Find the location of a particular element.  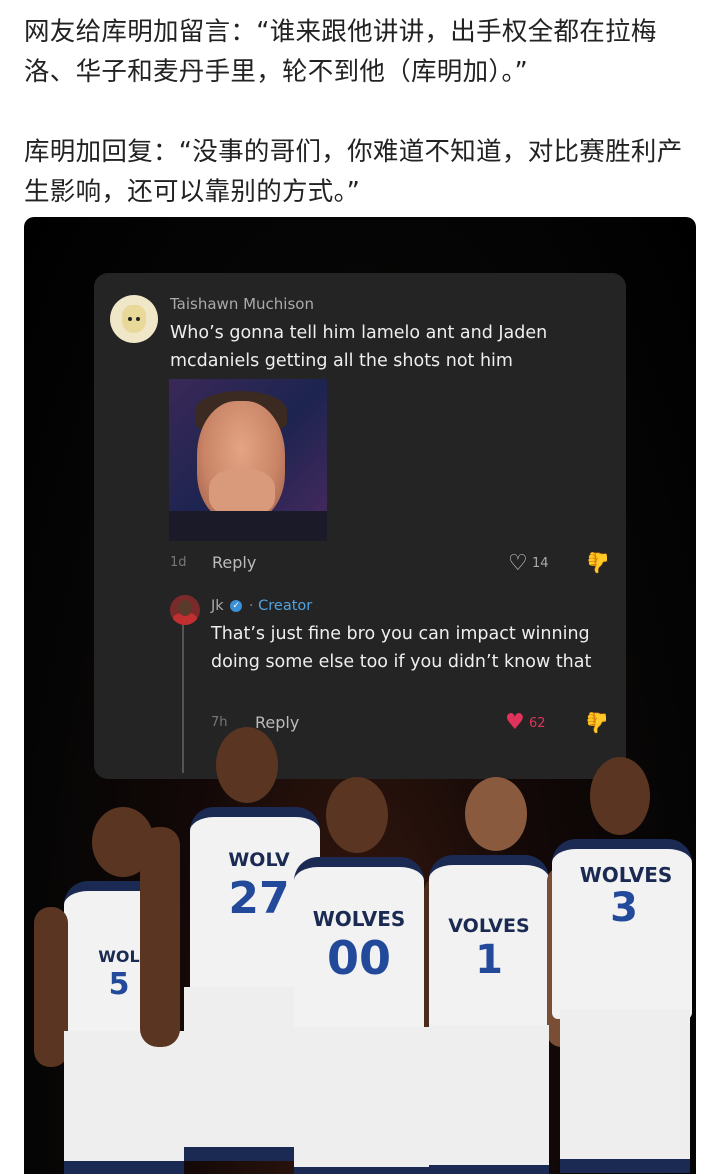

comment-reply-button: Reply is located at coordinates (234, 562).